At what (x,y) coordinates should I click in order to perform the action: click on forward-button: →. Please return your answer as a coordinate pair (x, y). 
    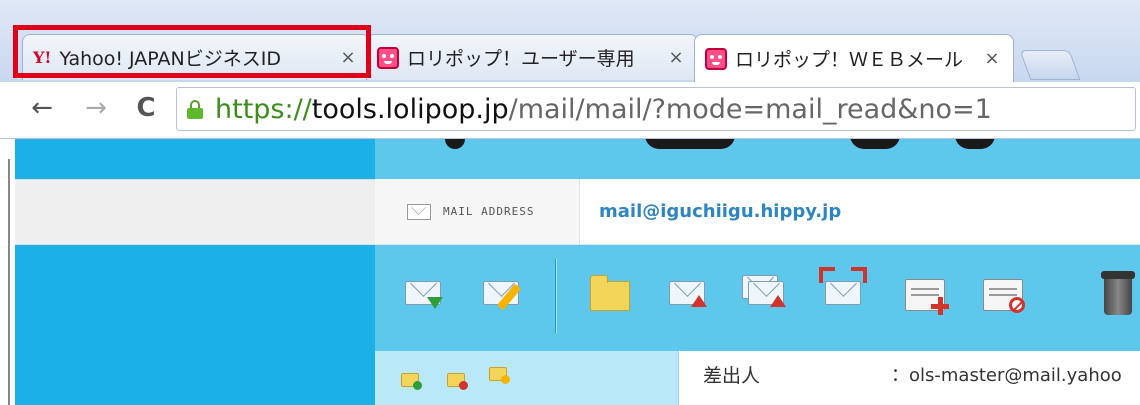
    Looking at the image, I should click on (96, 108).